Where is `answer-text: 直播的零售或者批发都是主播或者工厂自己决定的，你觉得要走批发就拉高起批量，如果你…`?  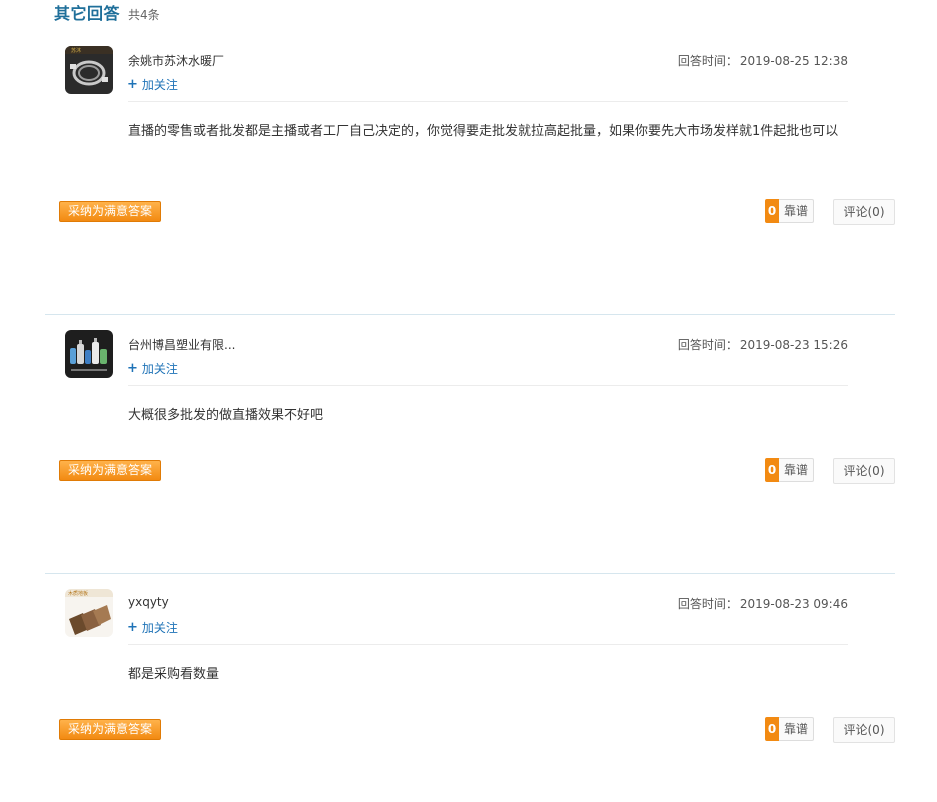 answer-text: 直播的零售或者批发都是主播或者工厂自己决定的，你觉得要走批发就拉高起批量，如果你… is located at coordinates (483, 131).